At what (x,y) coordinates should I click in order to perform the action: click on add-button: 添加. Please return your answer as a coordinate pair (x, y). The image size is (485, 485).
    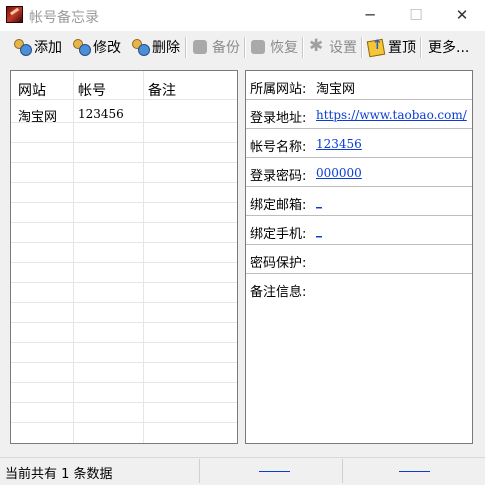
    Looking at the image, I should click on (37, 47).